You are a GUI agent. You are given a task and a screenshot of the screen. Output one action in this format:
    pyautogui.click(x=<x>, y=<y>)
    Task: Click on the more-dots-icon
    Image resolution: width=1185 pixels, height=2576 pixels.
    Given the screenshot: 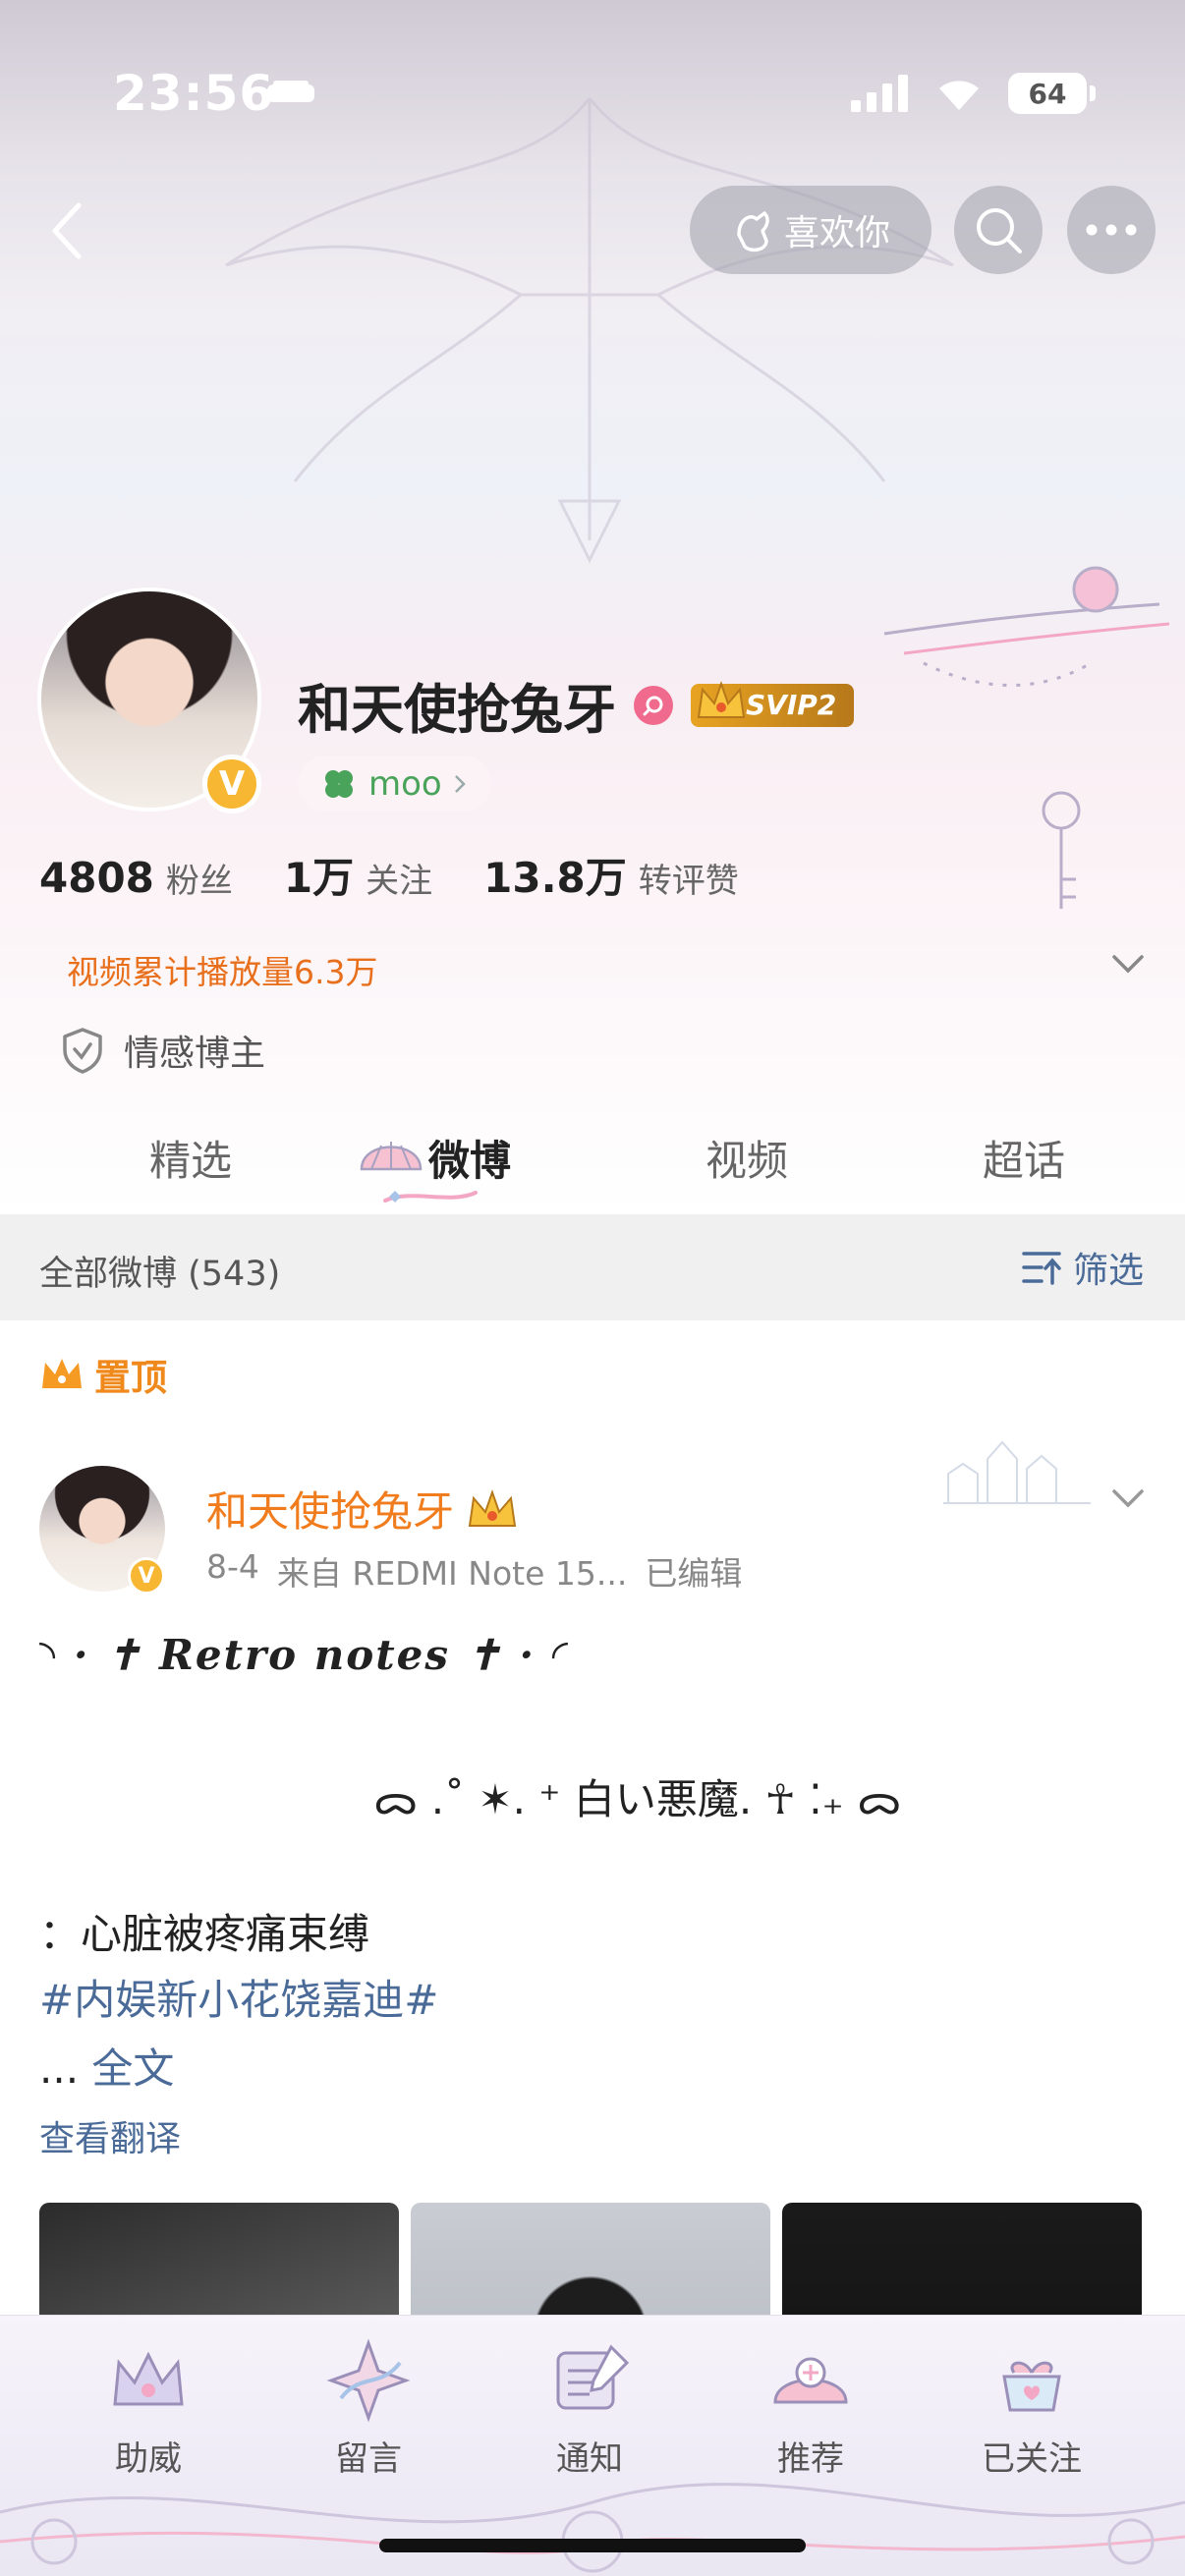 What is the action you would take?
    pyautogui.click(x=1111, y=230)
    